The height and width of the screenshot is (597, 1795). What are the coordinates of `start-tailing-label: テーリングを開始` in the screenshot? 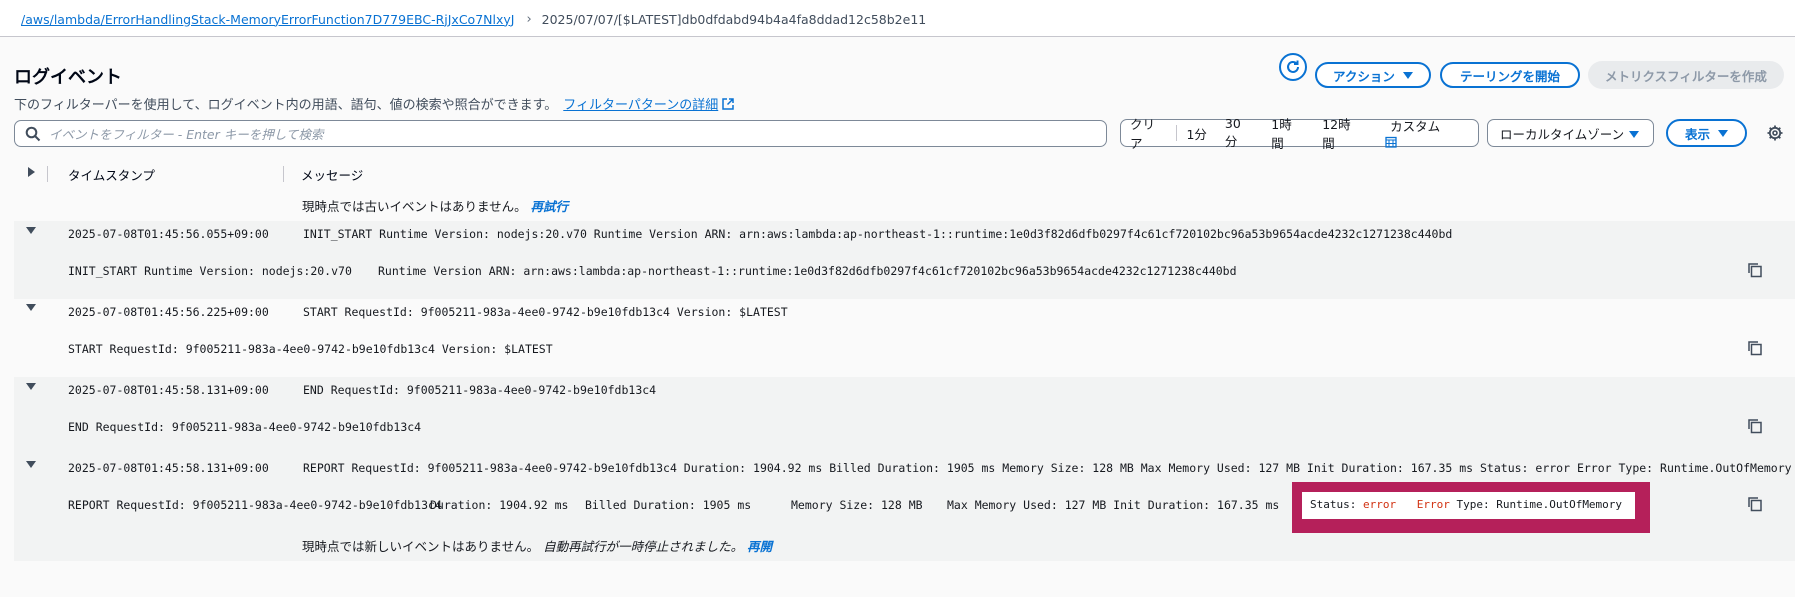 It's located at (1509, 76).